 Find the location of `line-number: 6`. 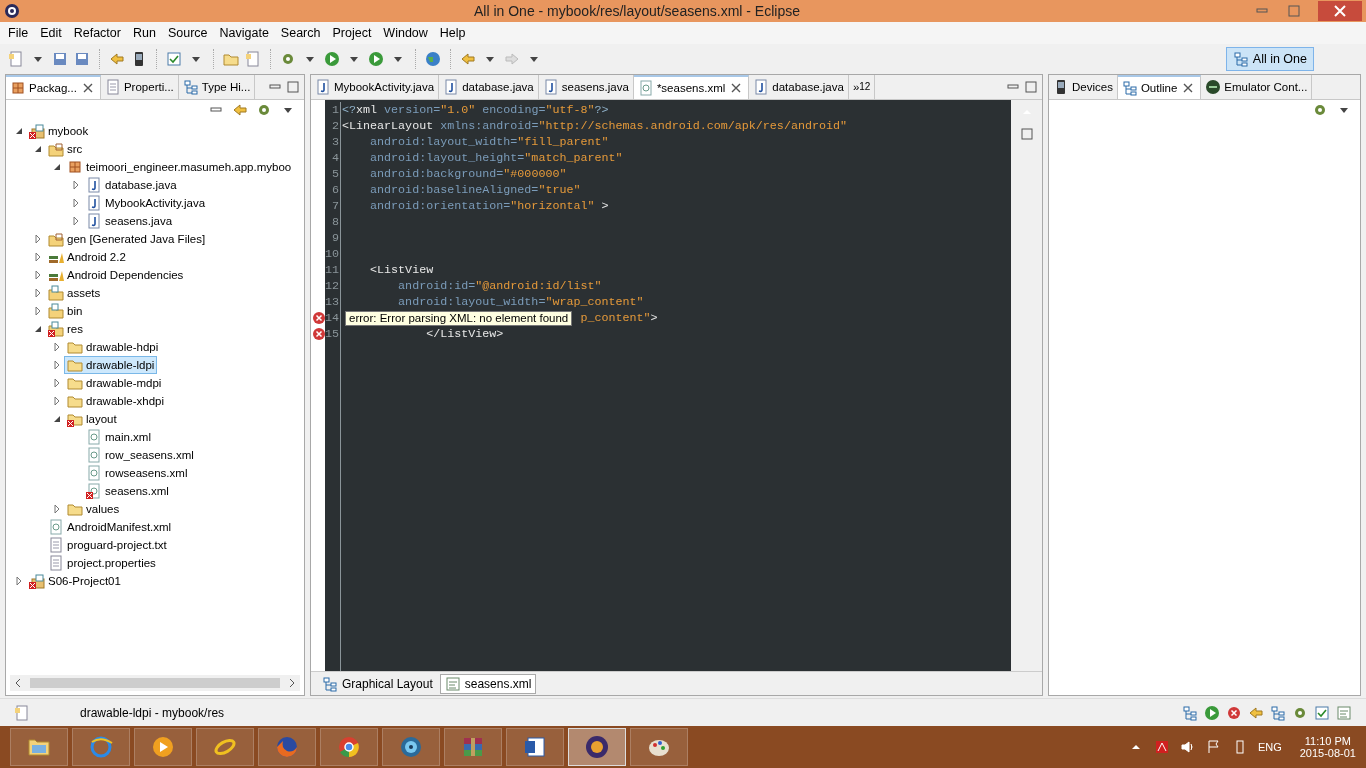

line-number: 6 is located at coordinates (335, 189).